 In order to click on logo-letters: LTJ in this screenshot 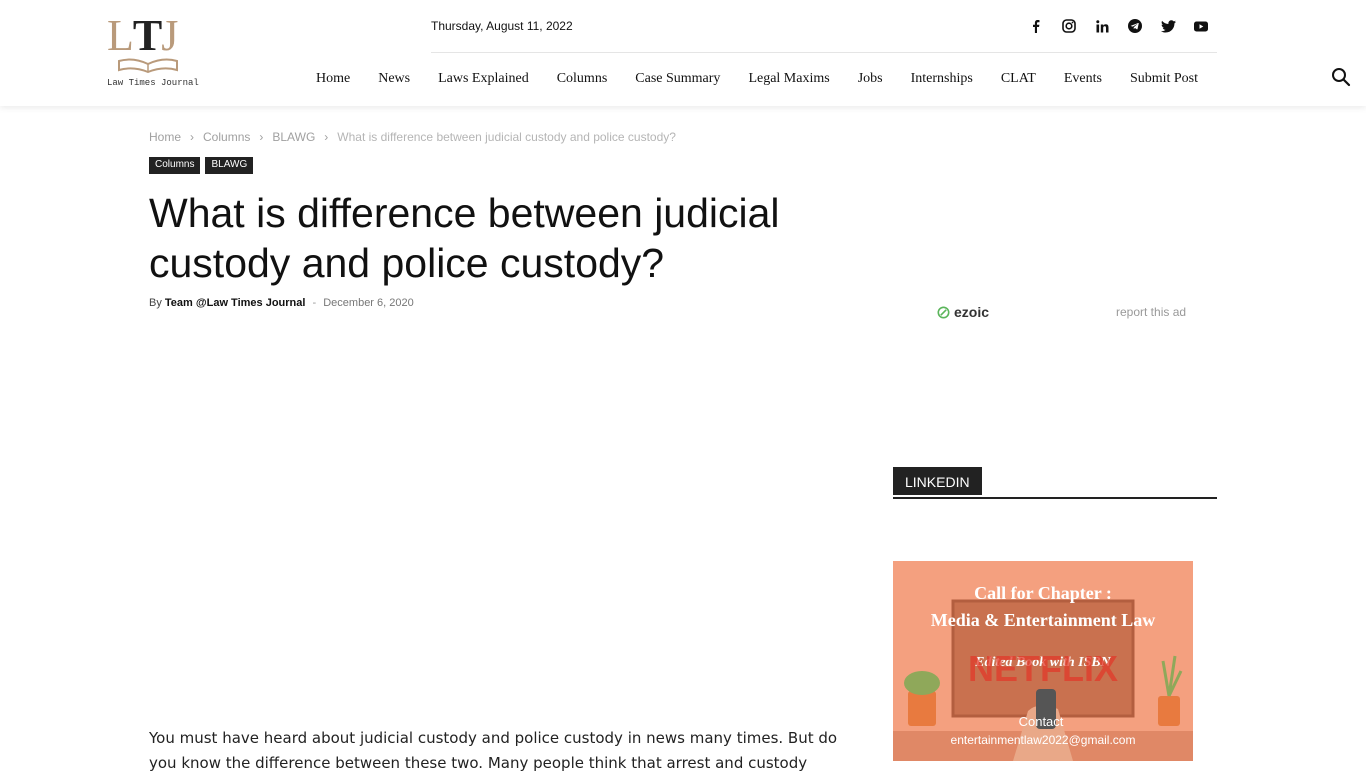, I will do `click(142, 35)`.